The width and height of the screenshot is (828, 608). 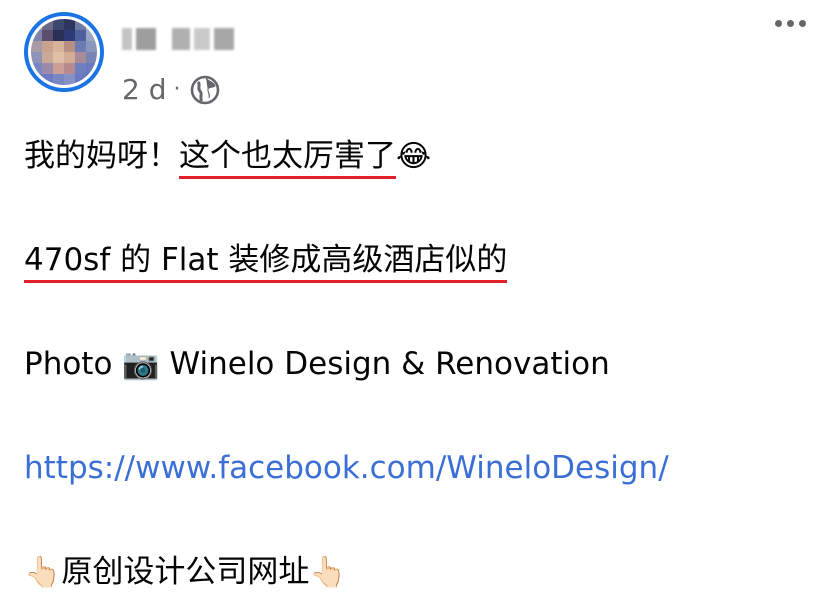 I want to click on post-text: 我的妈呀！, so click(x=101, y=156).